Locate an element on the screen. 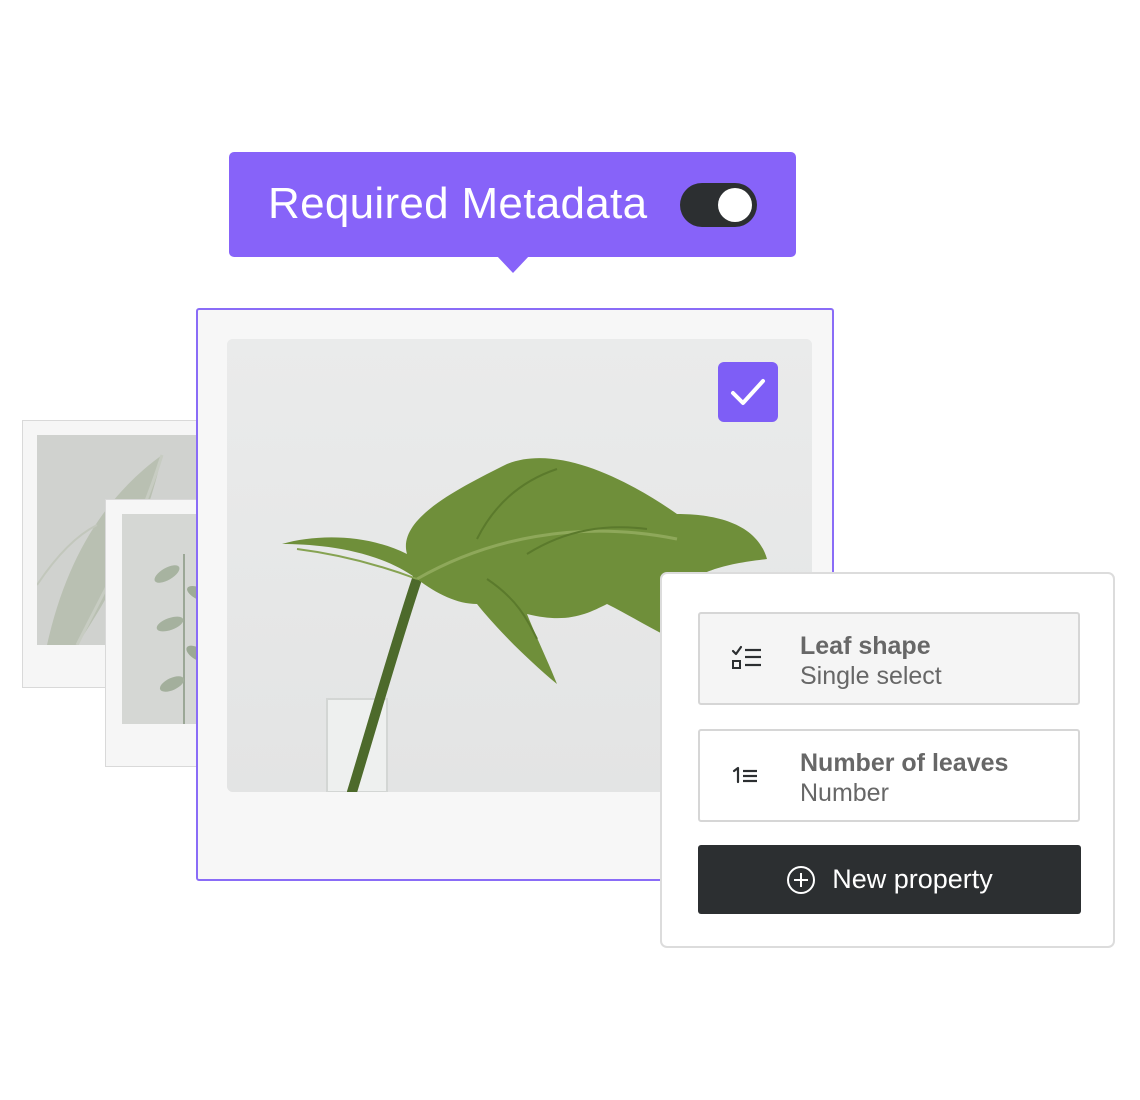 This screenshot has width=1140, height=1100. new-property-button: New property is located at coordinates (889, 879).